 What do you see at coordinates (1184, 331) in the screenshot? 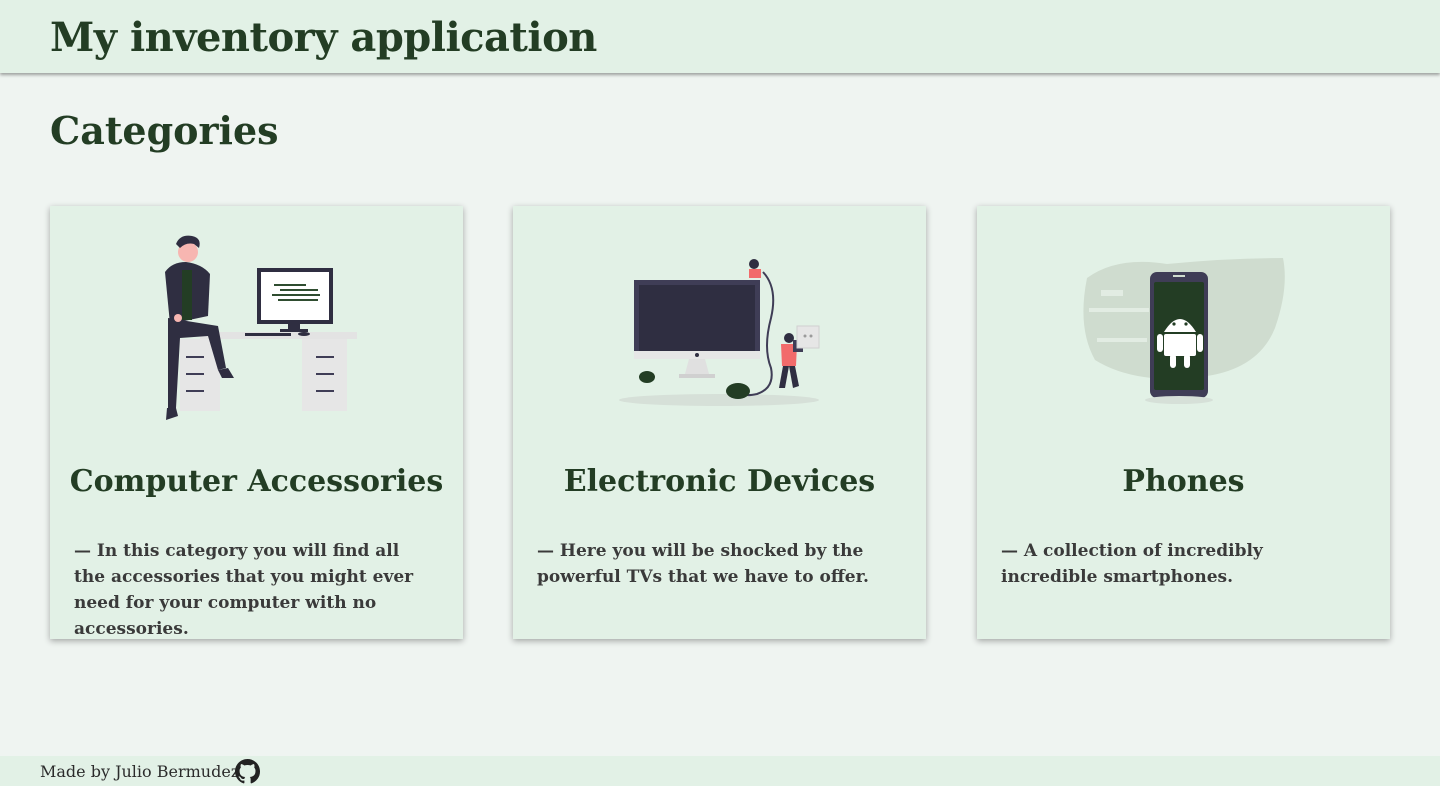
I see `android-phone-illustration` at bounding box center [1184, 331].